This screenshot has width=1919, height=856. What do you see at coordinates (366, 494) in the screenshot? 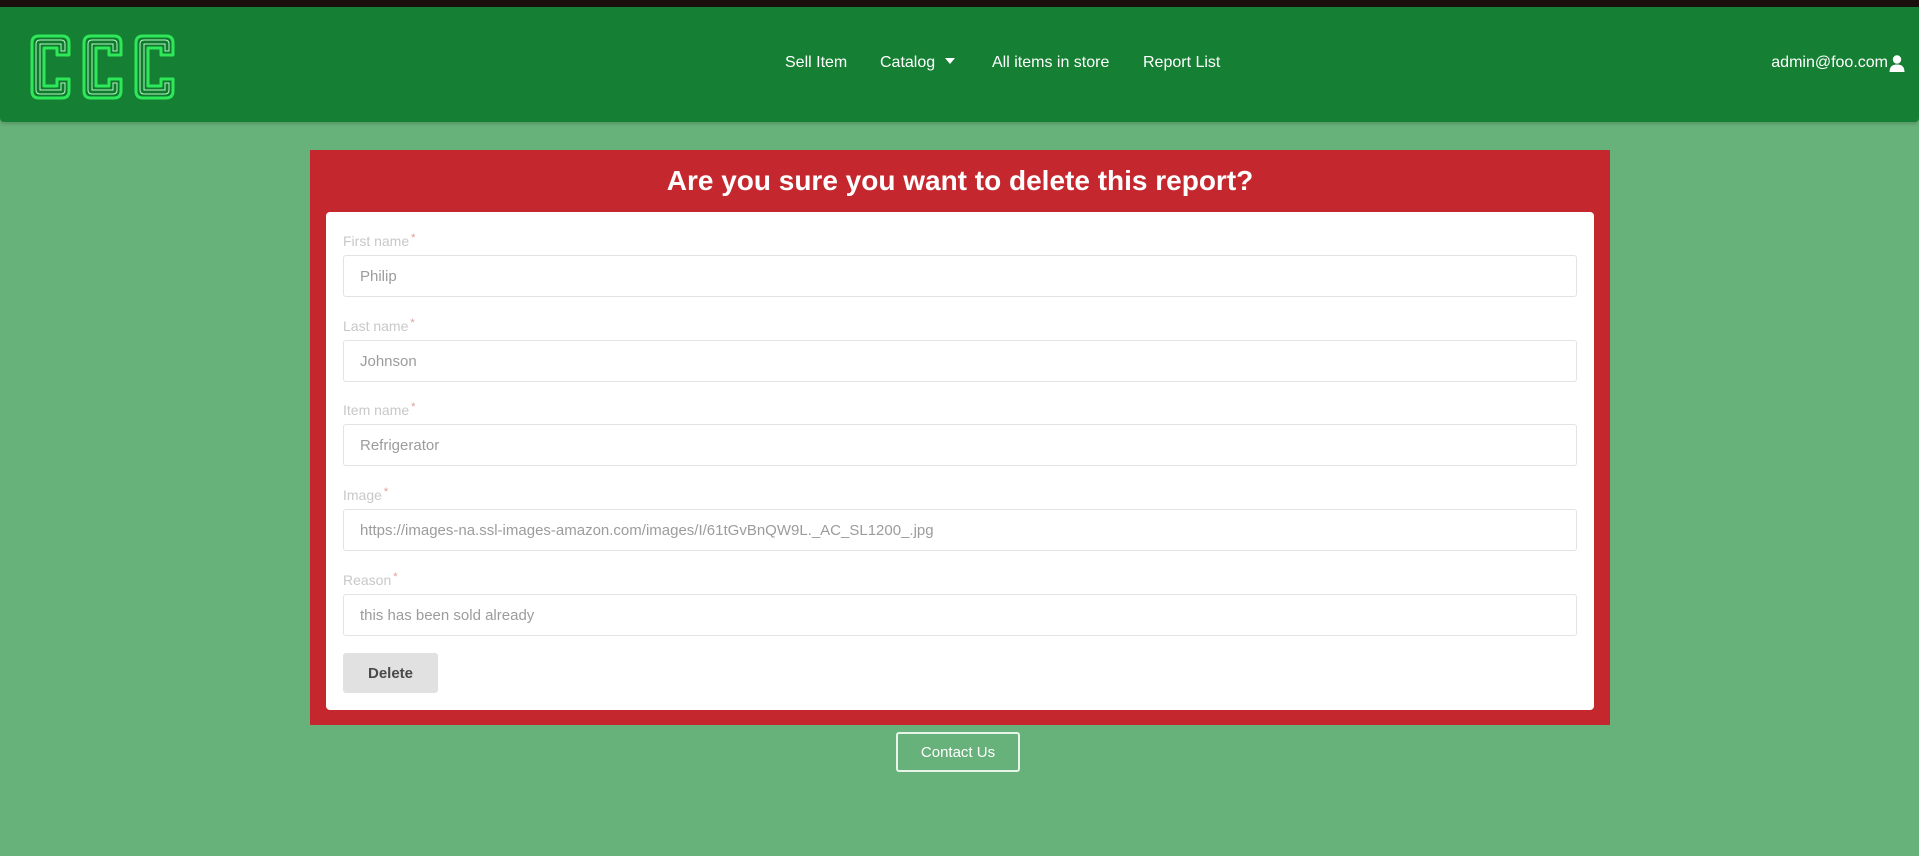
I see `image-label: Image *` at bounding box center [366, 494].